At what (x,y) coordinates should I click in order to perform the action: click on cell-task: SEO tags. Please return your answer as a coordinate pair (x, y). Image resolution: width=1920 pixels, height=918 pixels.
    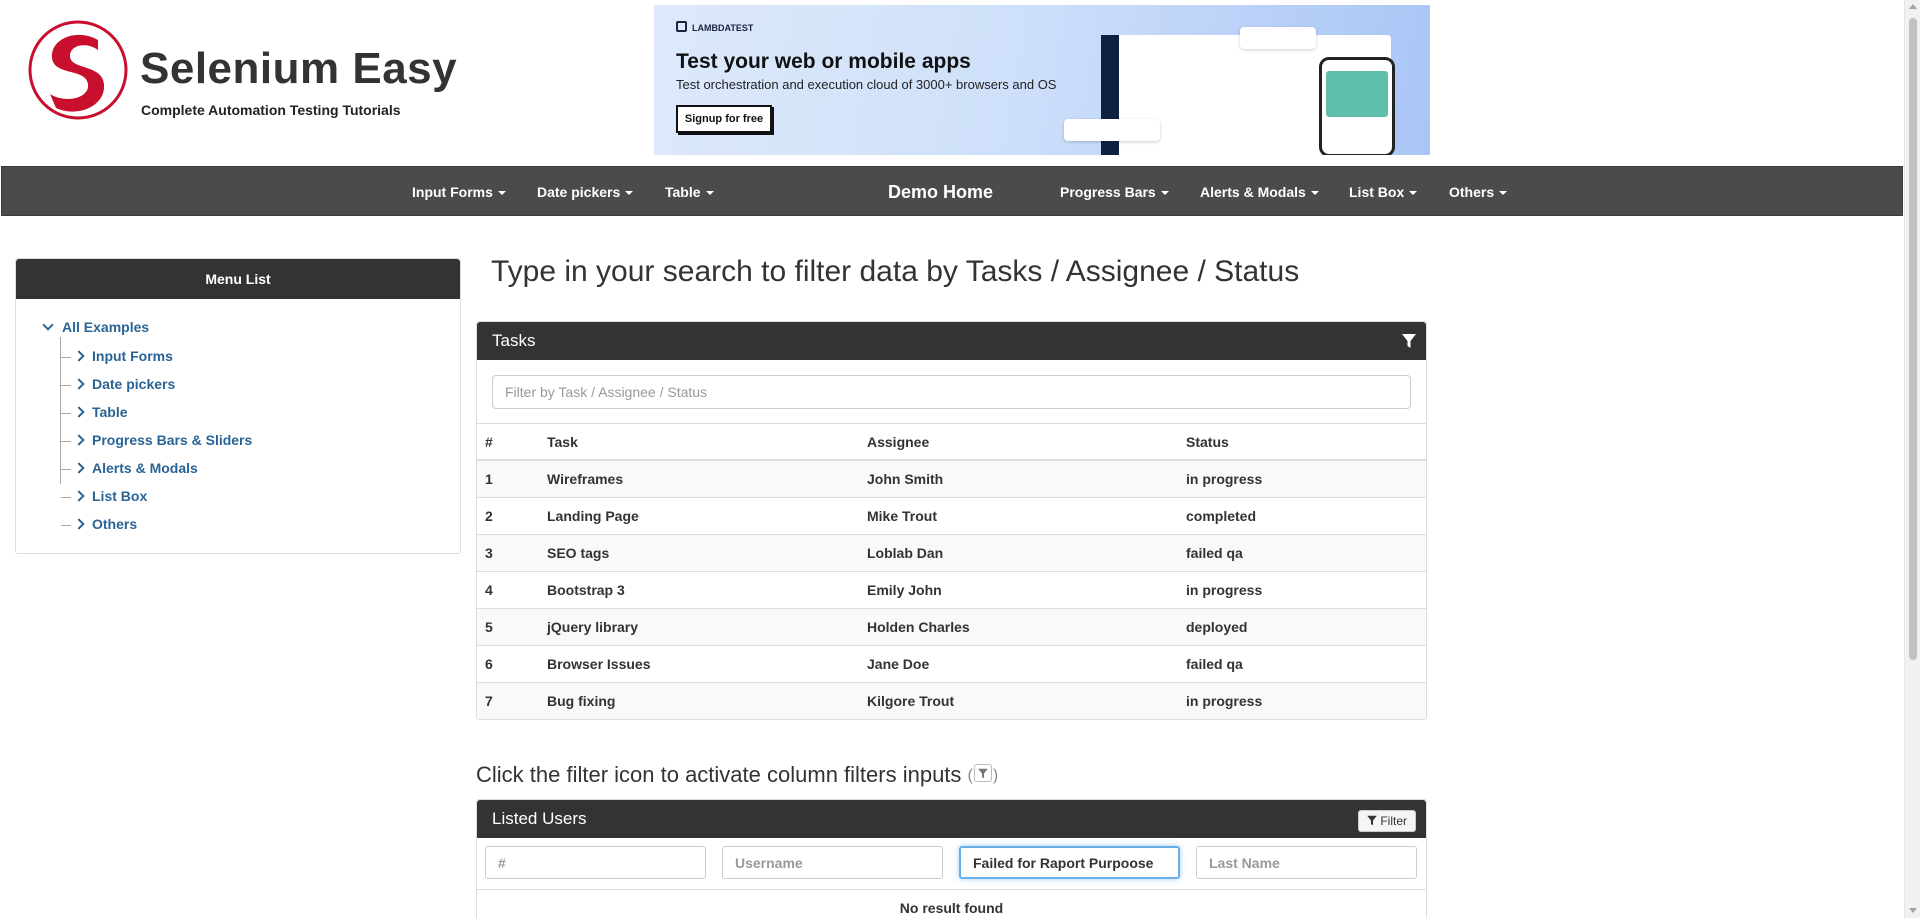
    Looking at the image, I should click on (699, 552).